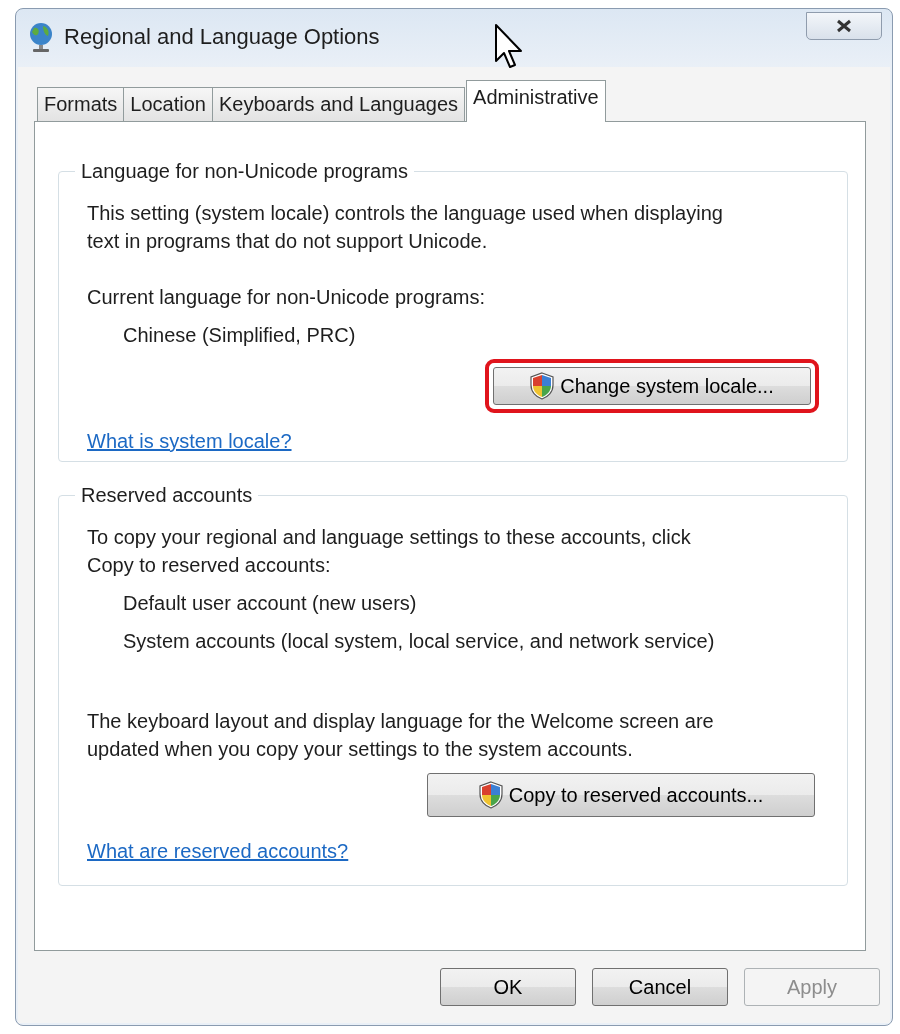  What do you see at coordinates (167, 495) in the screenshot?
I see `group-title: Reserved accounts` at bounding box center [167, 495].